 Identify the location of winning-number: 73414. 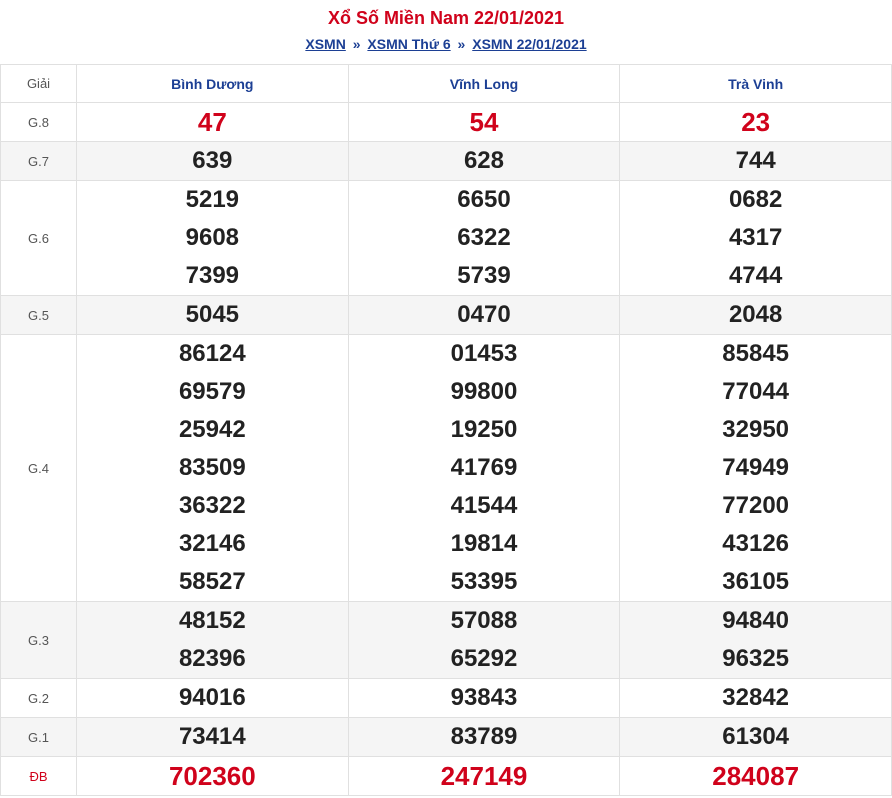
(212, 736).